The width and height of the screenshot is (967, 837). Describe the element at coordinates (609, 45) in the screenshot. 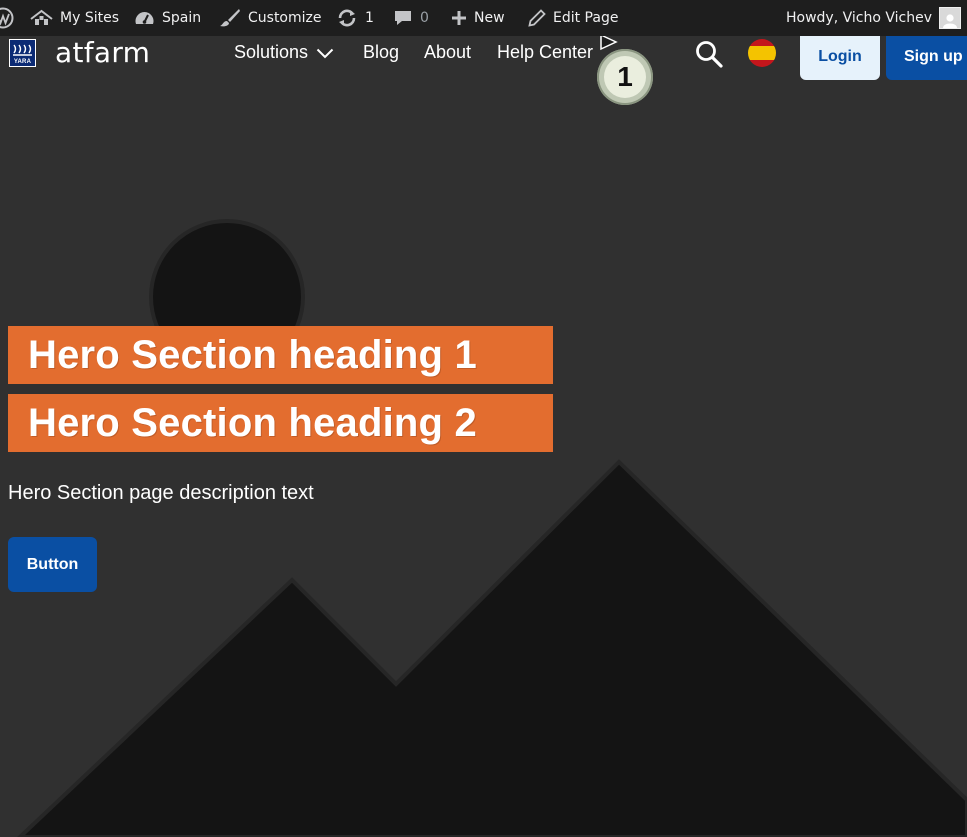

I see `mouse-pointer-icon` at that location.